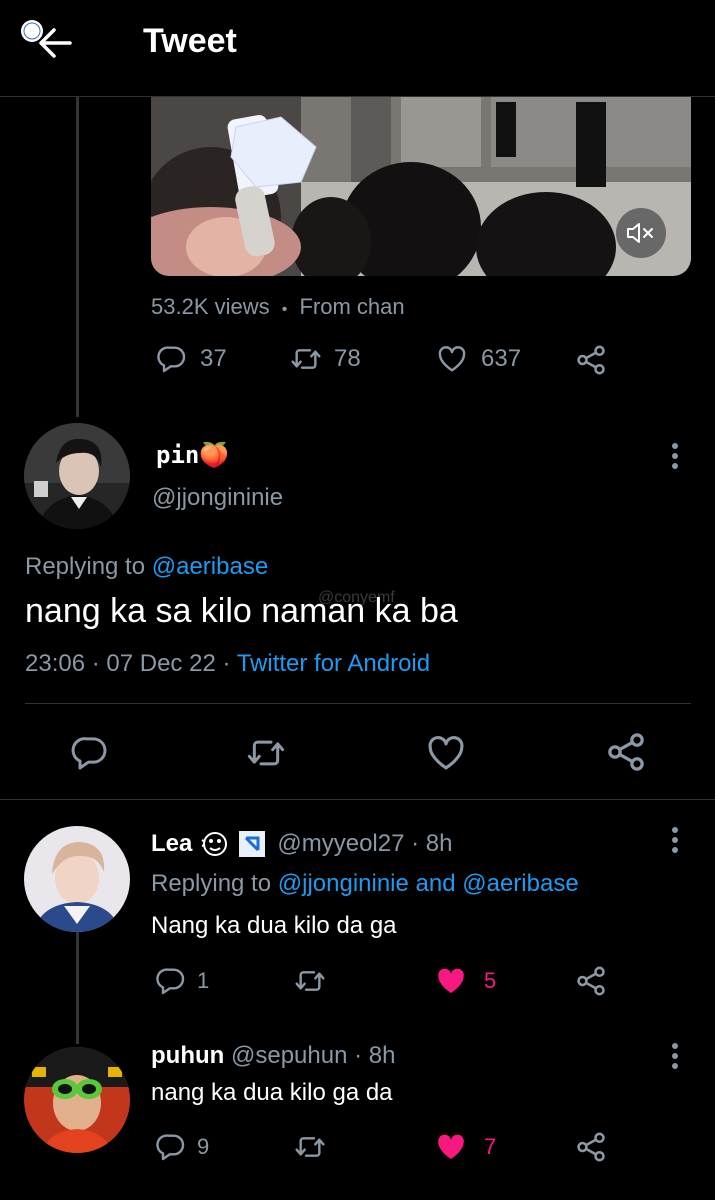 The image size is (715, 1200). Describe the element at coordinates (333, 663) in the screenshot. I see `source-link: Twitter for Android` at that location.